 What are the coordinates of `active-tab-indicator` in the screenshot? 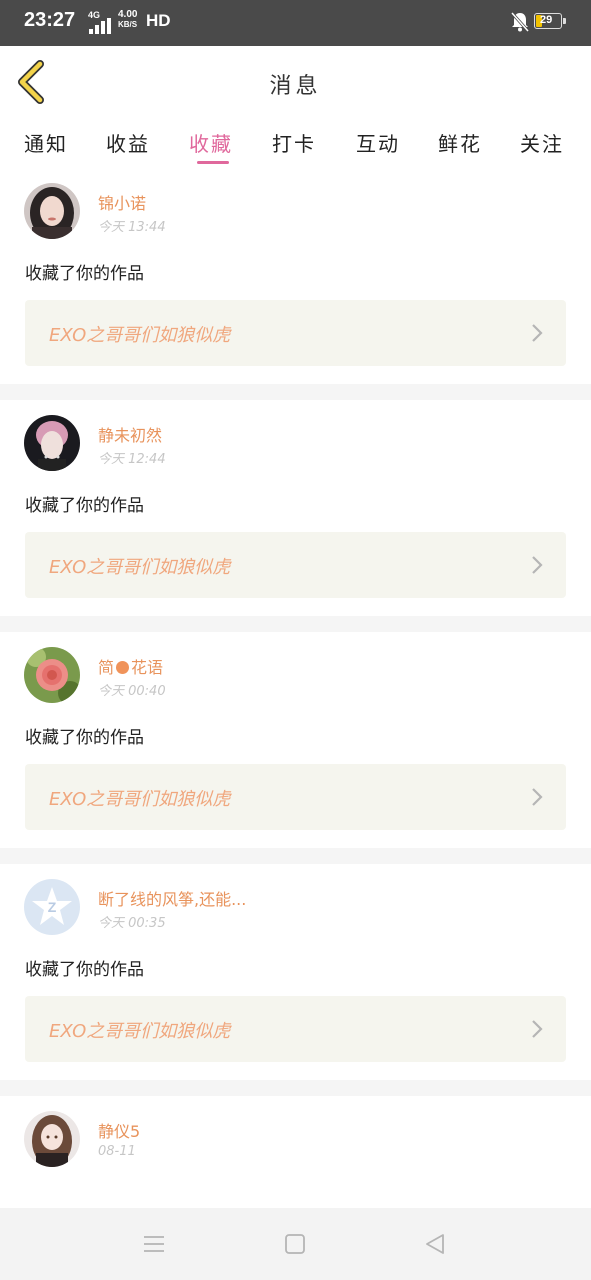 It's located at (213, 162).